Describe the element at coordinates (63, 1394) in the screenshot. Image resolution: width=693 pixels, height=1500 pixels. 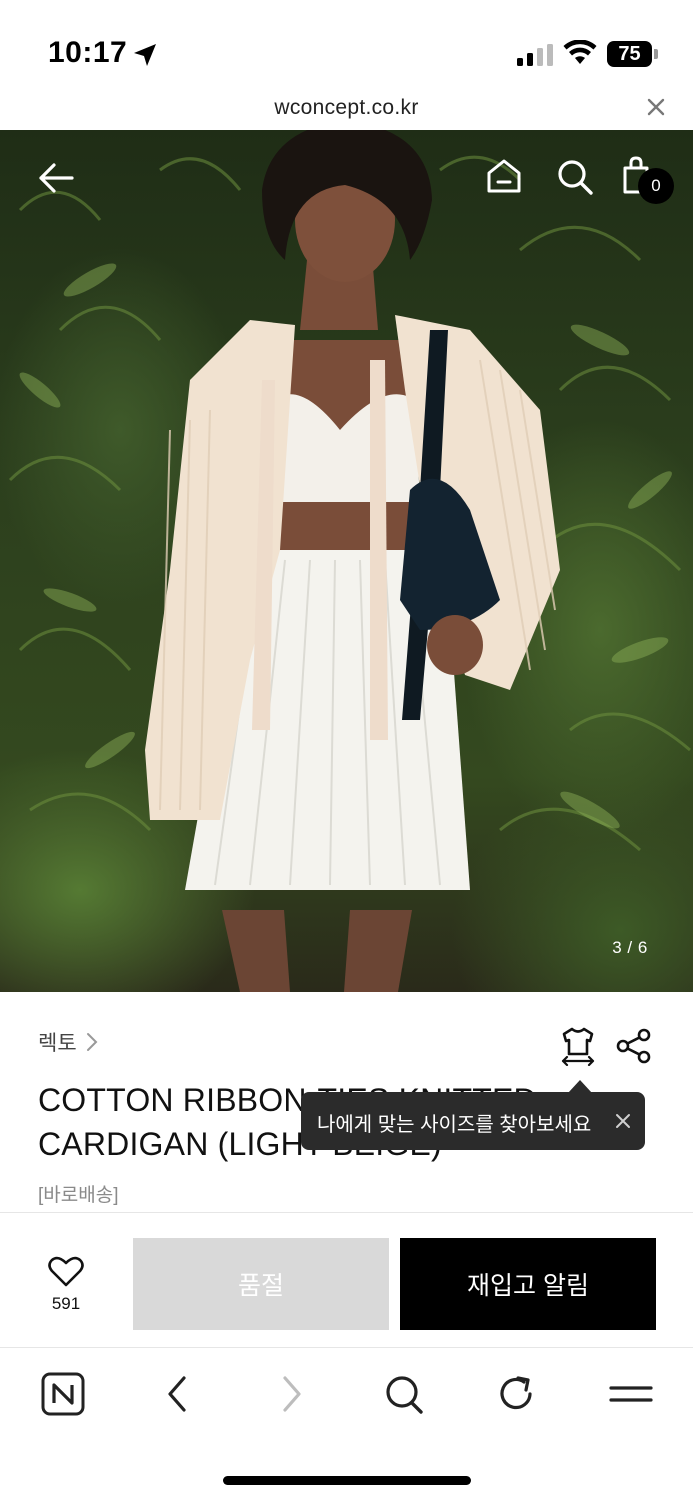
I see `naver-home-icon` at that location.